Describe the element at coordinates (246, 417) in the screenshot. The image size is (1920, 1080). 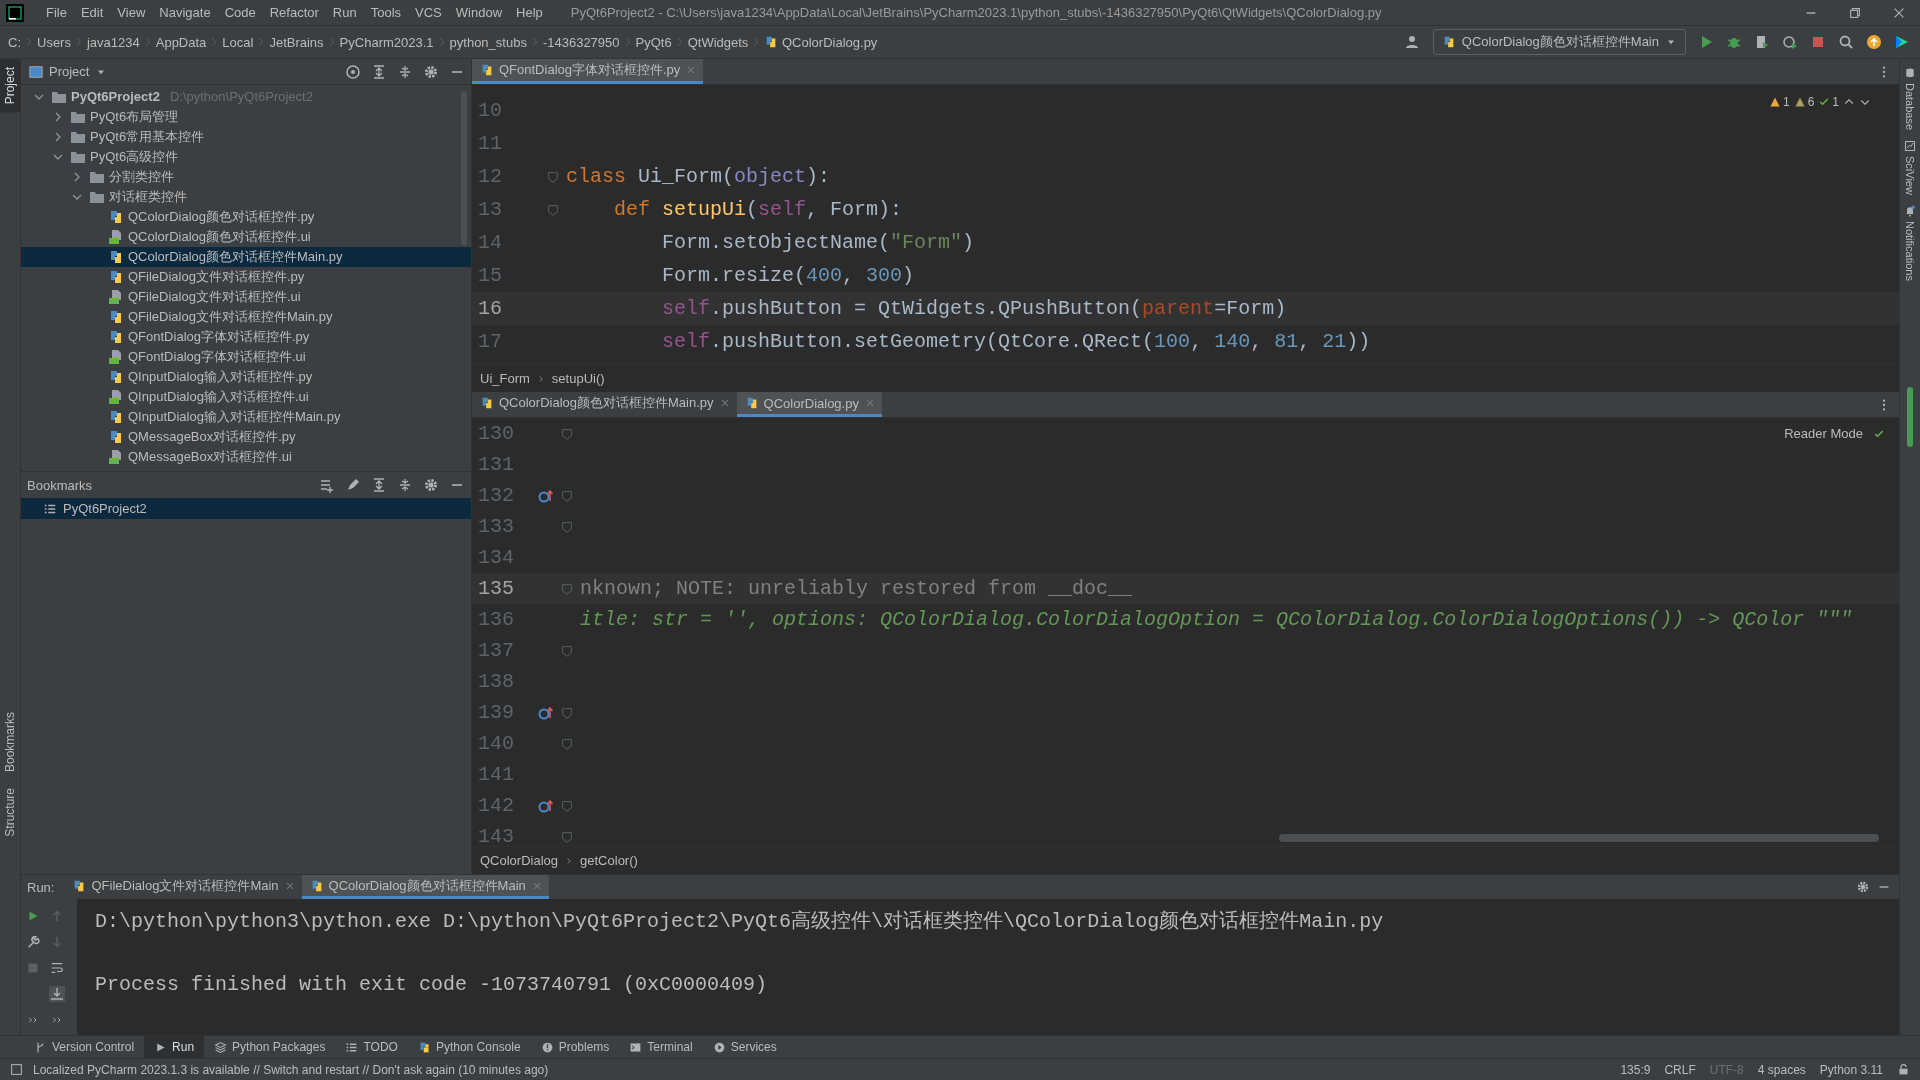
I see `tree-item: QInputDialog输入对话框控件Main.py` at that location.